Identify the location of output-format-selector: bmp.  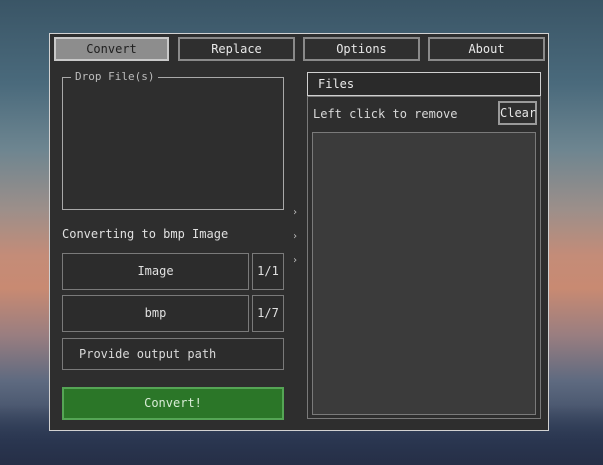
(155, 313).